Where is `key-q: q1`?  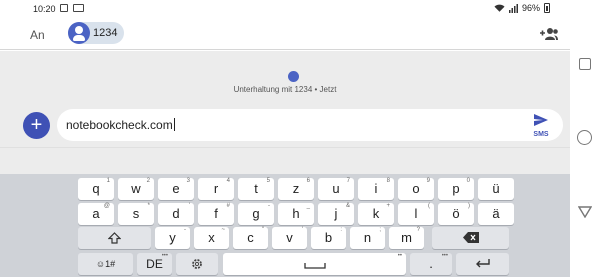 key-q: q1 is located at coordinates (96, 189).